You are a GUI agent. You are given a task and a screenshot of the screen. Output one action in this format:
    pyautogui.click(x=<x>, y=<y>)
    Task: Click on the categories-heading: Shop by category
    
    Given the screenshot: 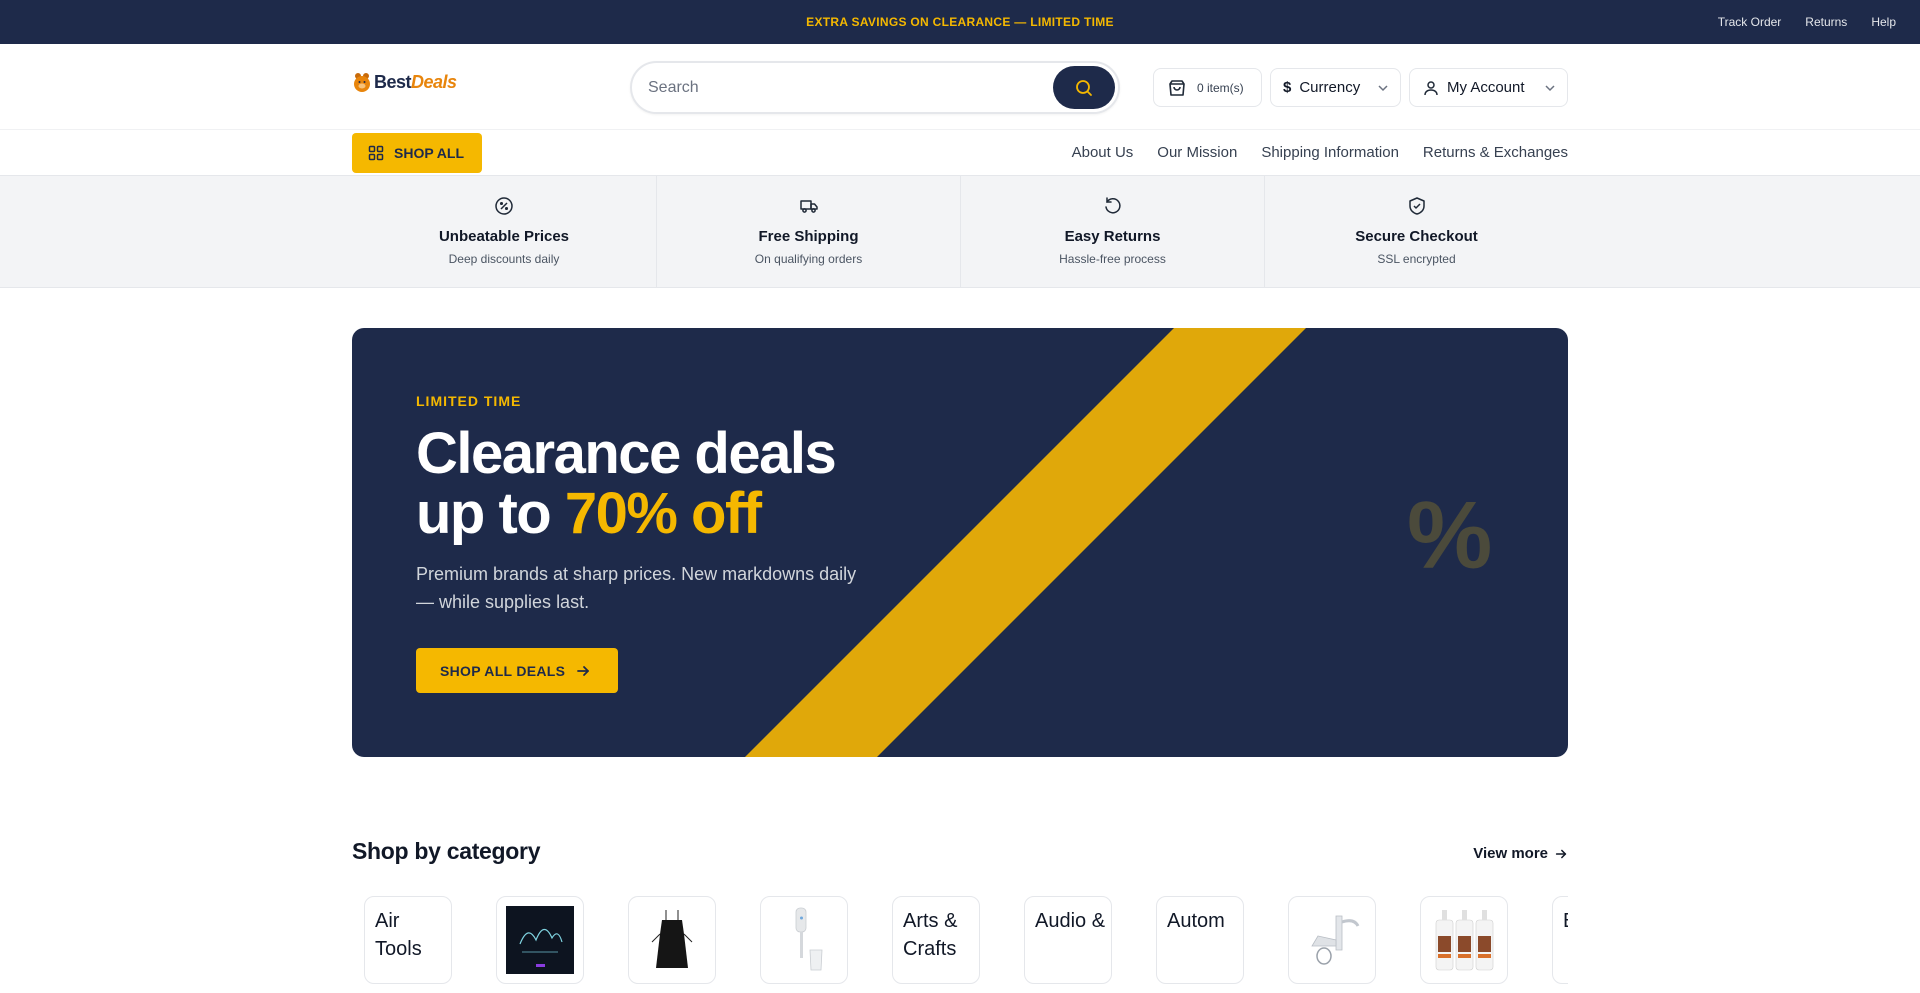 What is the action you would take?
    pyautogui.click(x=446, y=851)
    